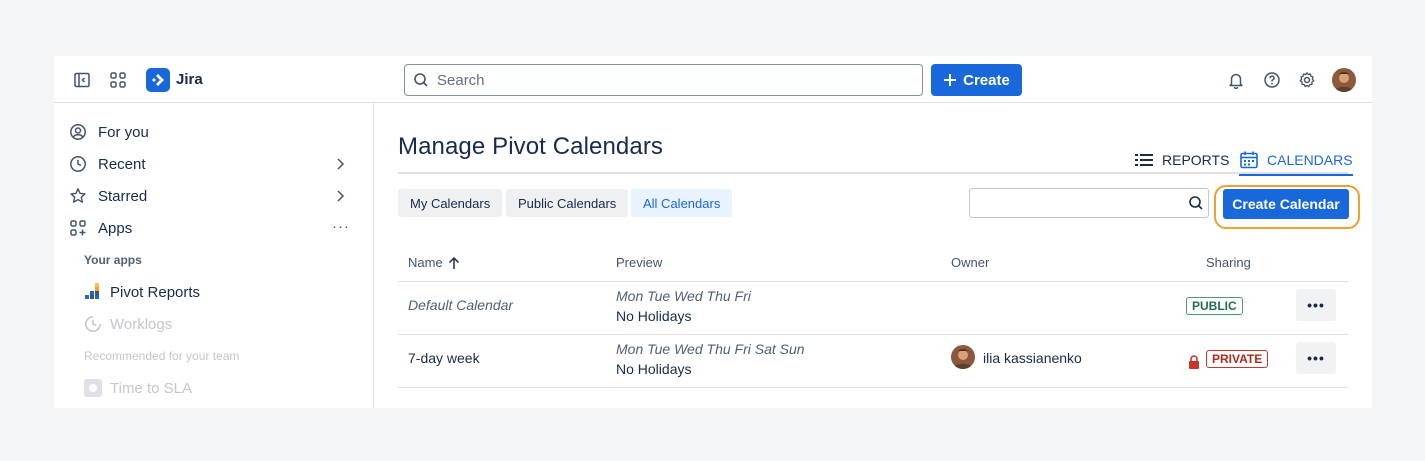 Image resolution: width=1425 pixels, height=461 pixels. I want to click on plus-icon, so click(950, 80).